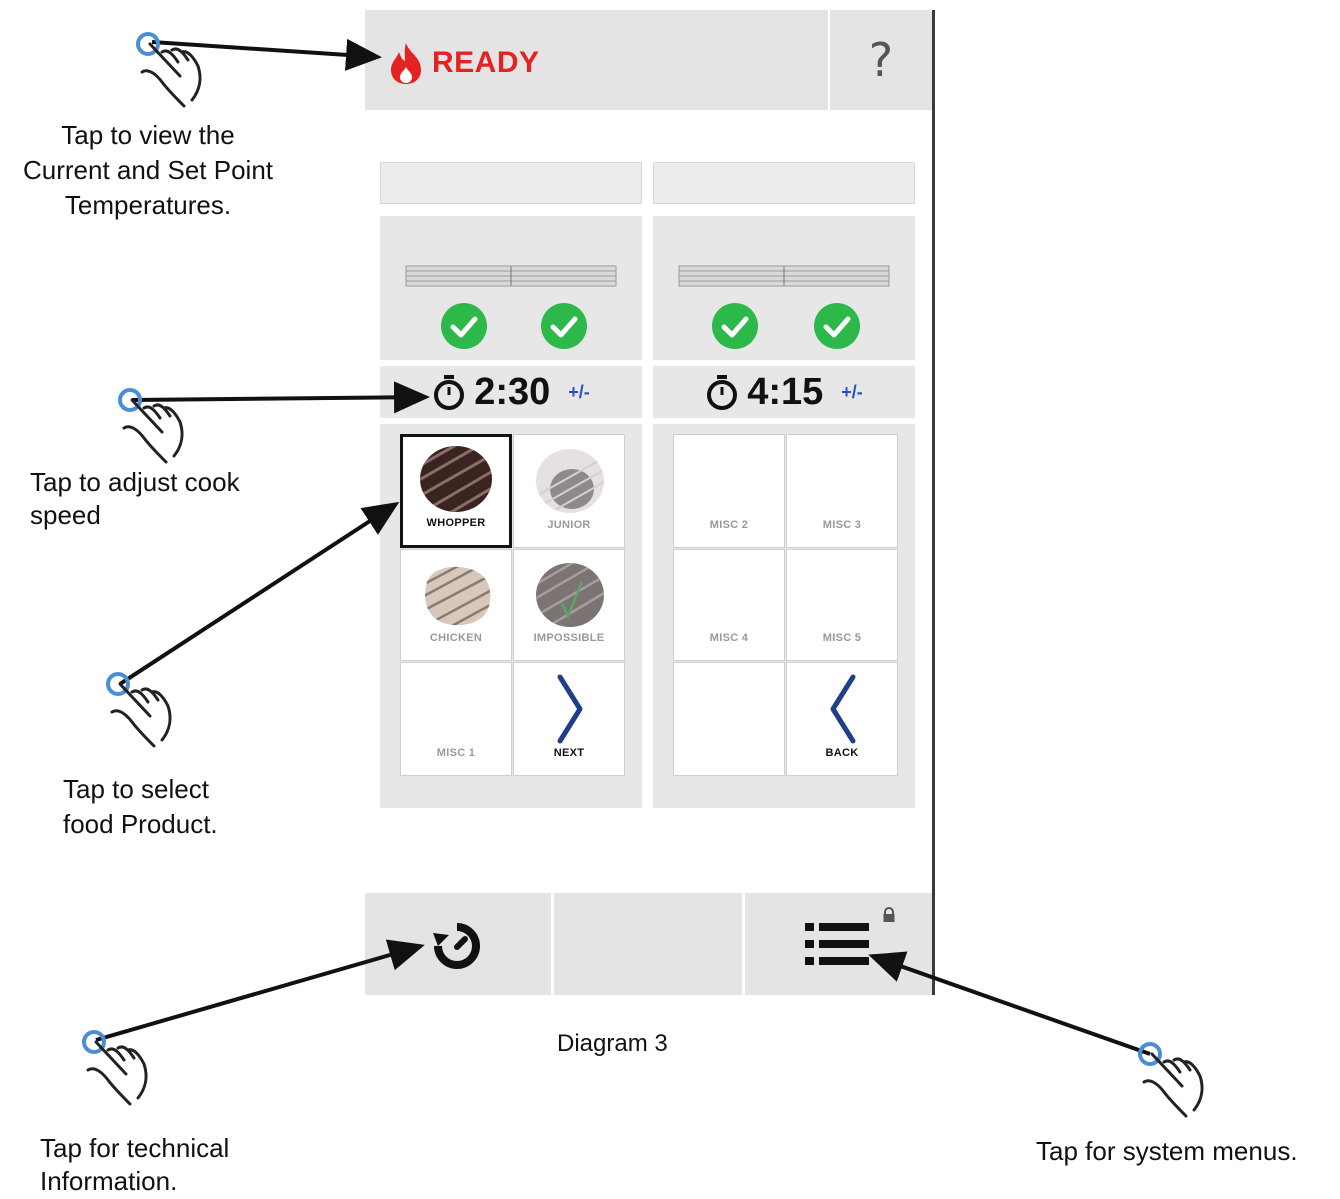 The height and width of the screenshot is (1199, 1340). What do you see at coordinates (180, 499) in the screenshot?
I see `callout-cook-speed: Tap to adjust cook speed` at bounding box center [180, 499].